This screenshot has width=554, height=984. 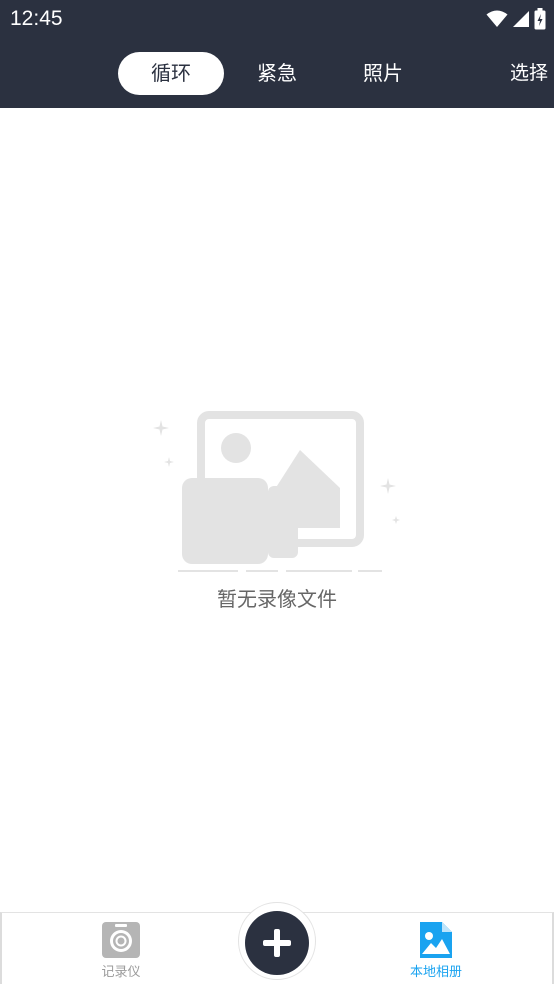 What do you see at coordinates (435, 972) in the screenshot?
I see `nav-local-album-label: 本地相册` at bounding box center [435, 972].